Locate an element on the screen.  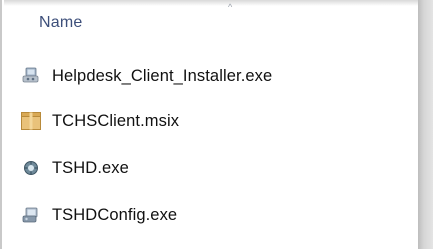
column-header-name: Name is located at coordinates (60, 23).